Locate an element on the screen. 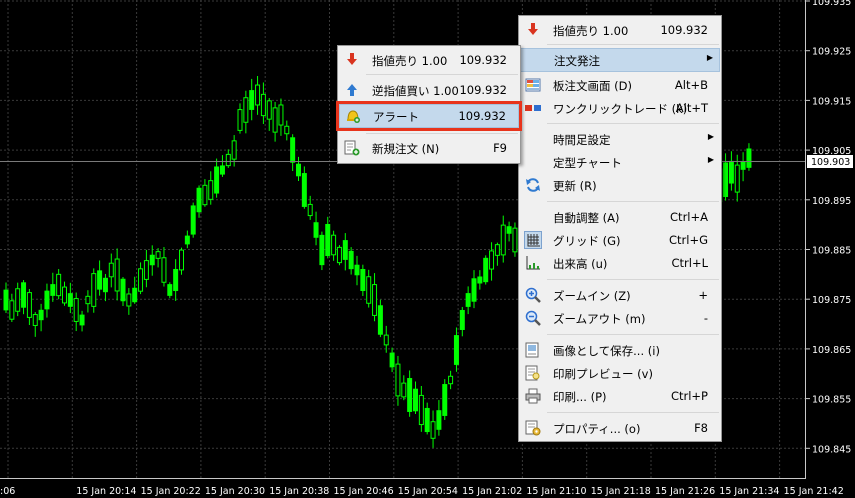 Image resolution: width=855 pixels, height=498 pixels. menu-item-zoom-out: ズームアウト (m) - is located at coordinates (620, 318).